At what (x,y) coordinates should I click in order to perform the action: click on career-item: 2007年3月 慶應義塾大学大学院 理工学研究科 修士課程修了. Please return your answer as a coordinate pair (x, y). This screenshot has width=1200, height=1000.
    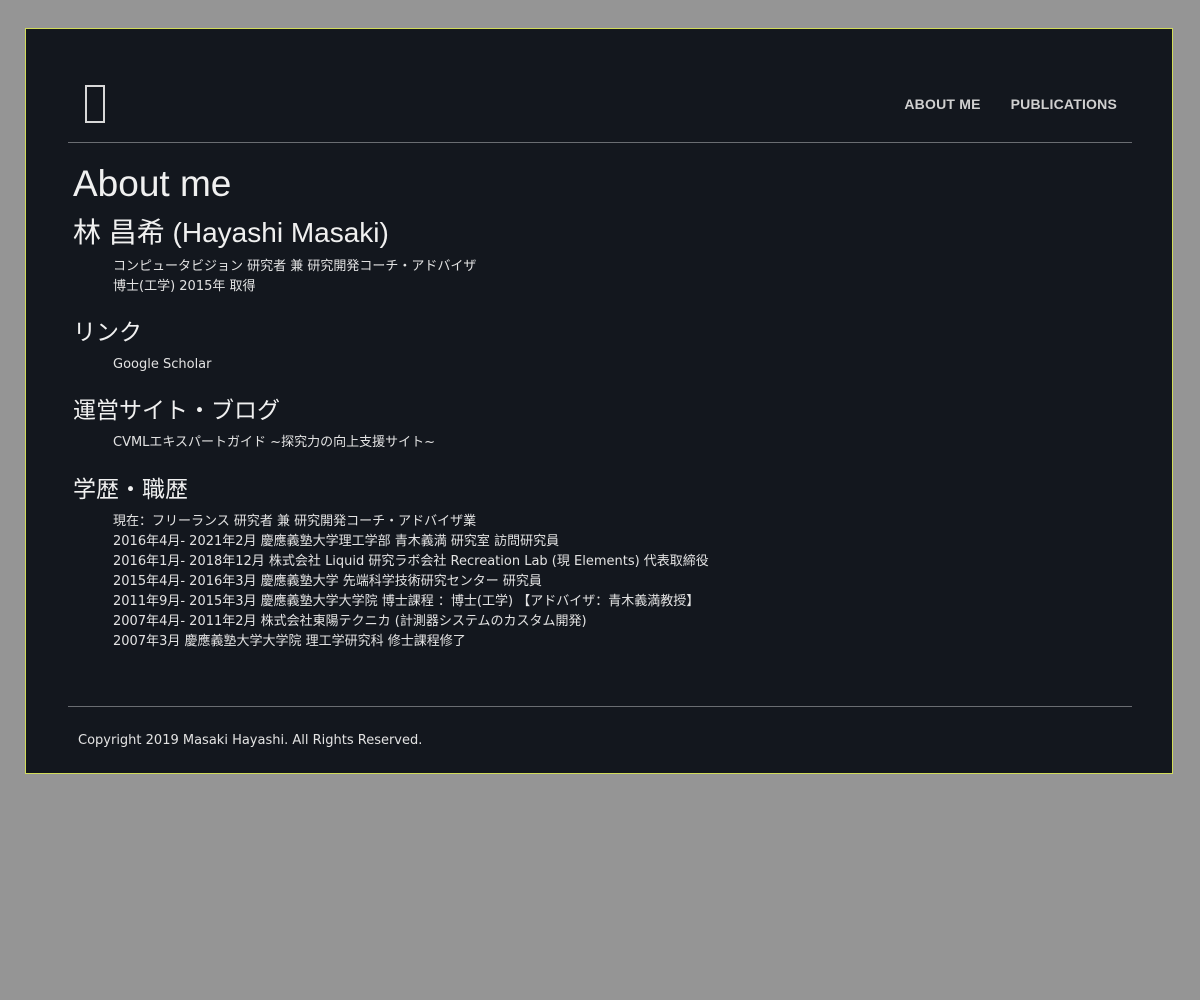
    Looking at the image, I should click on (289, 641).